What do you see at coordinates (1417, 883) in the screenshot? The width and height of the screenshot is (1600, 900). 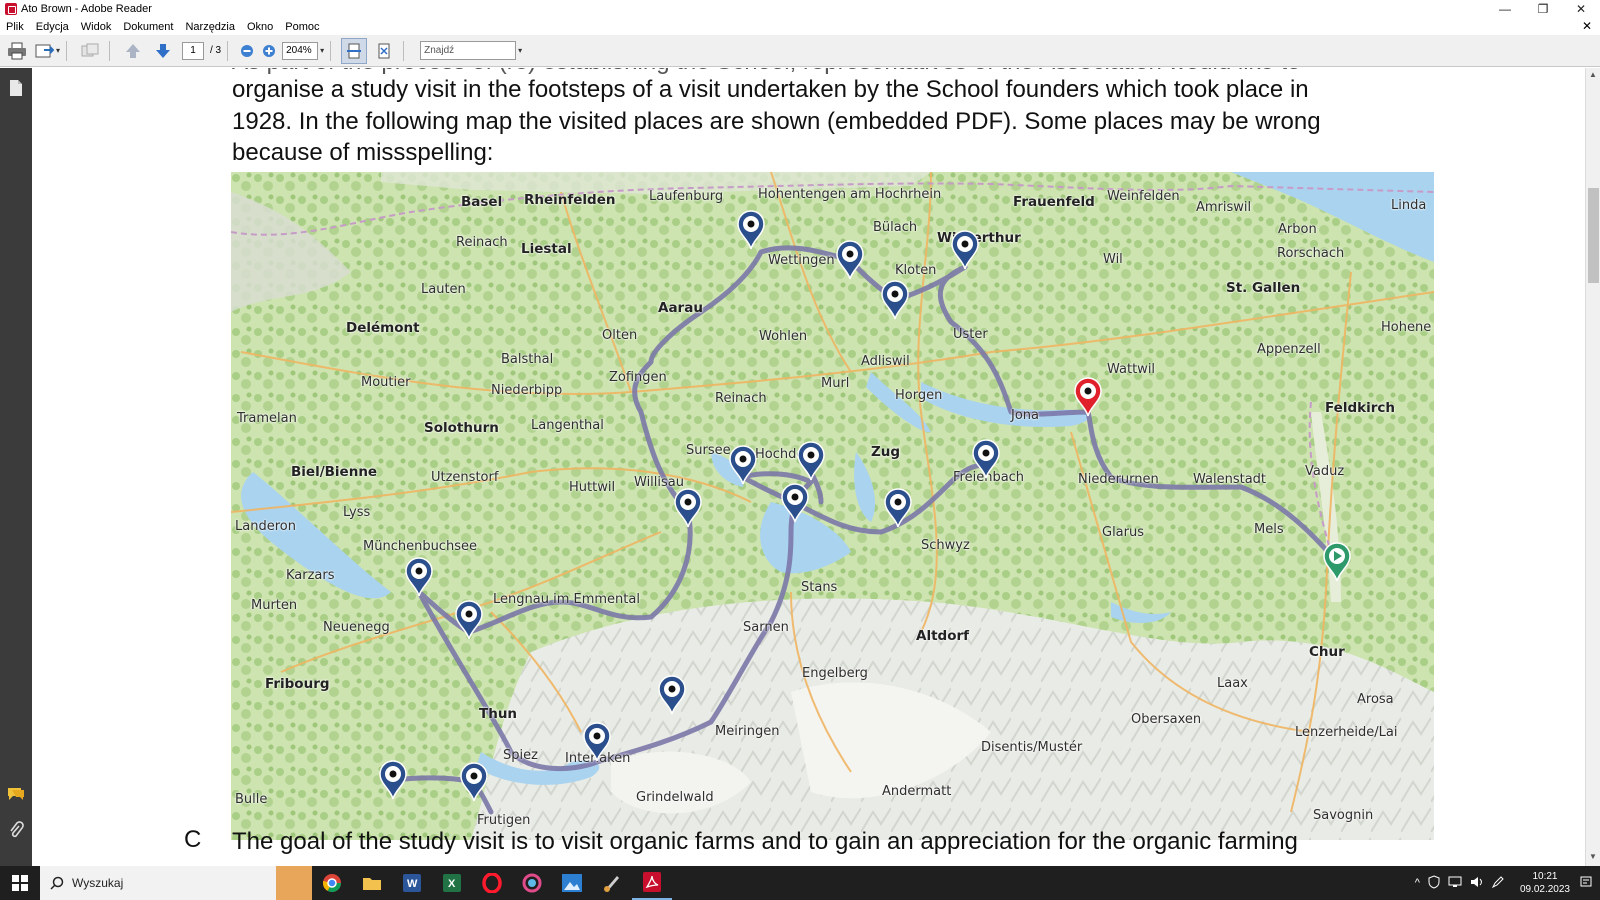 I see `tray-expand-icon: ^` at bounding box center [1417, 883].